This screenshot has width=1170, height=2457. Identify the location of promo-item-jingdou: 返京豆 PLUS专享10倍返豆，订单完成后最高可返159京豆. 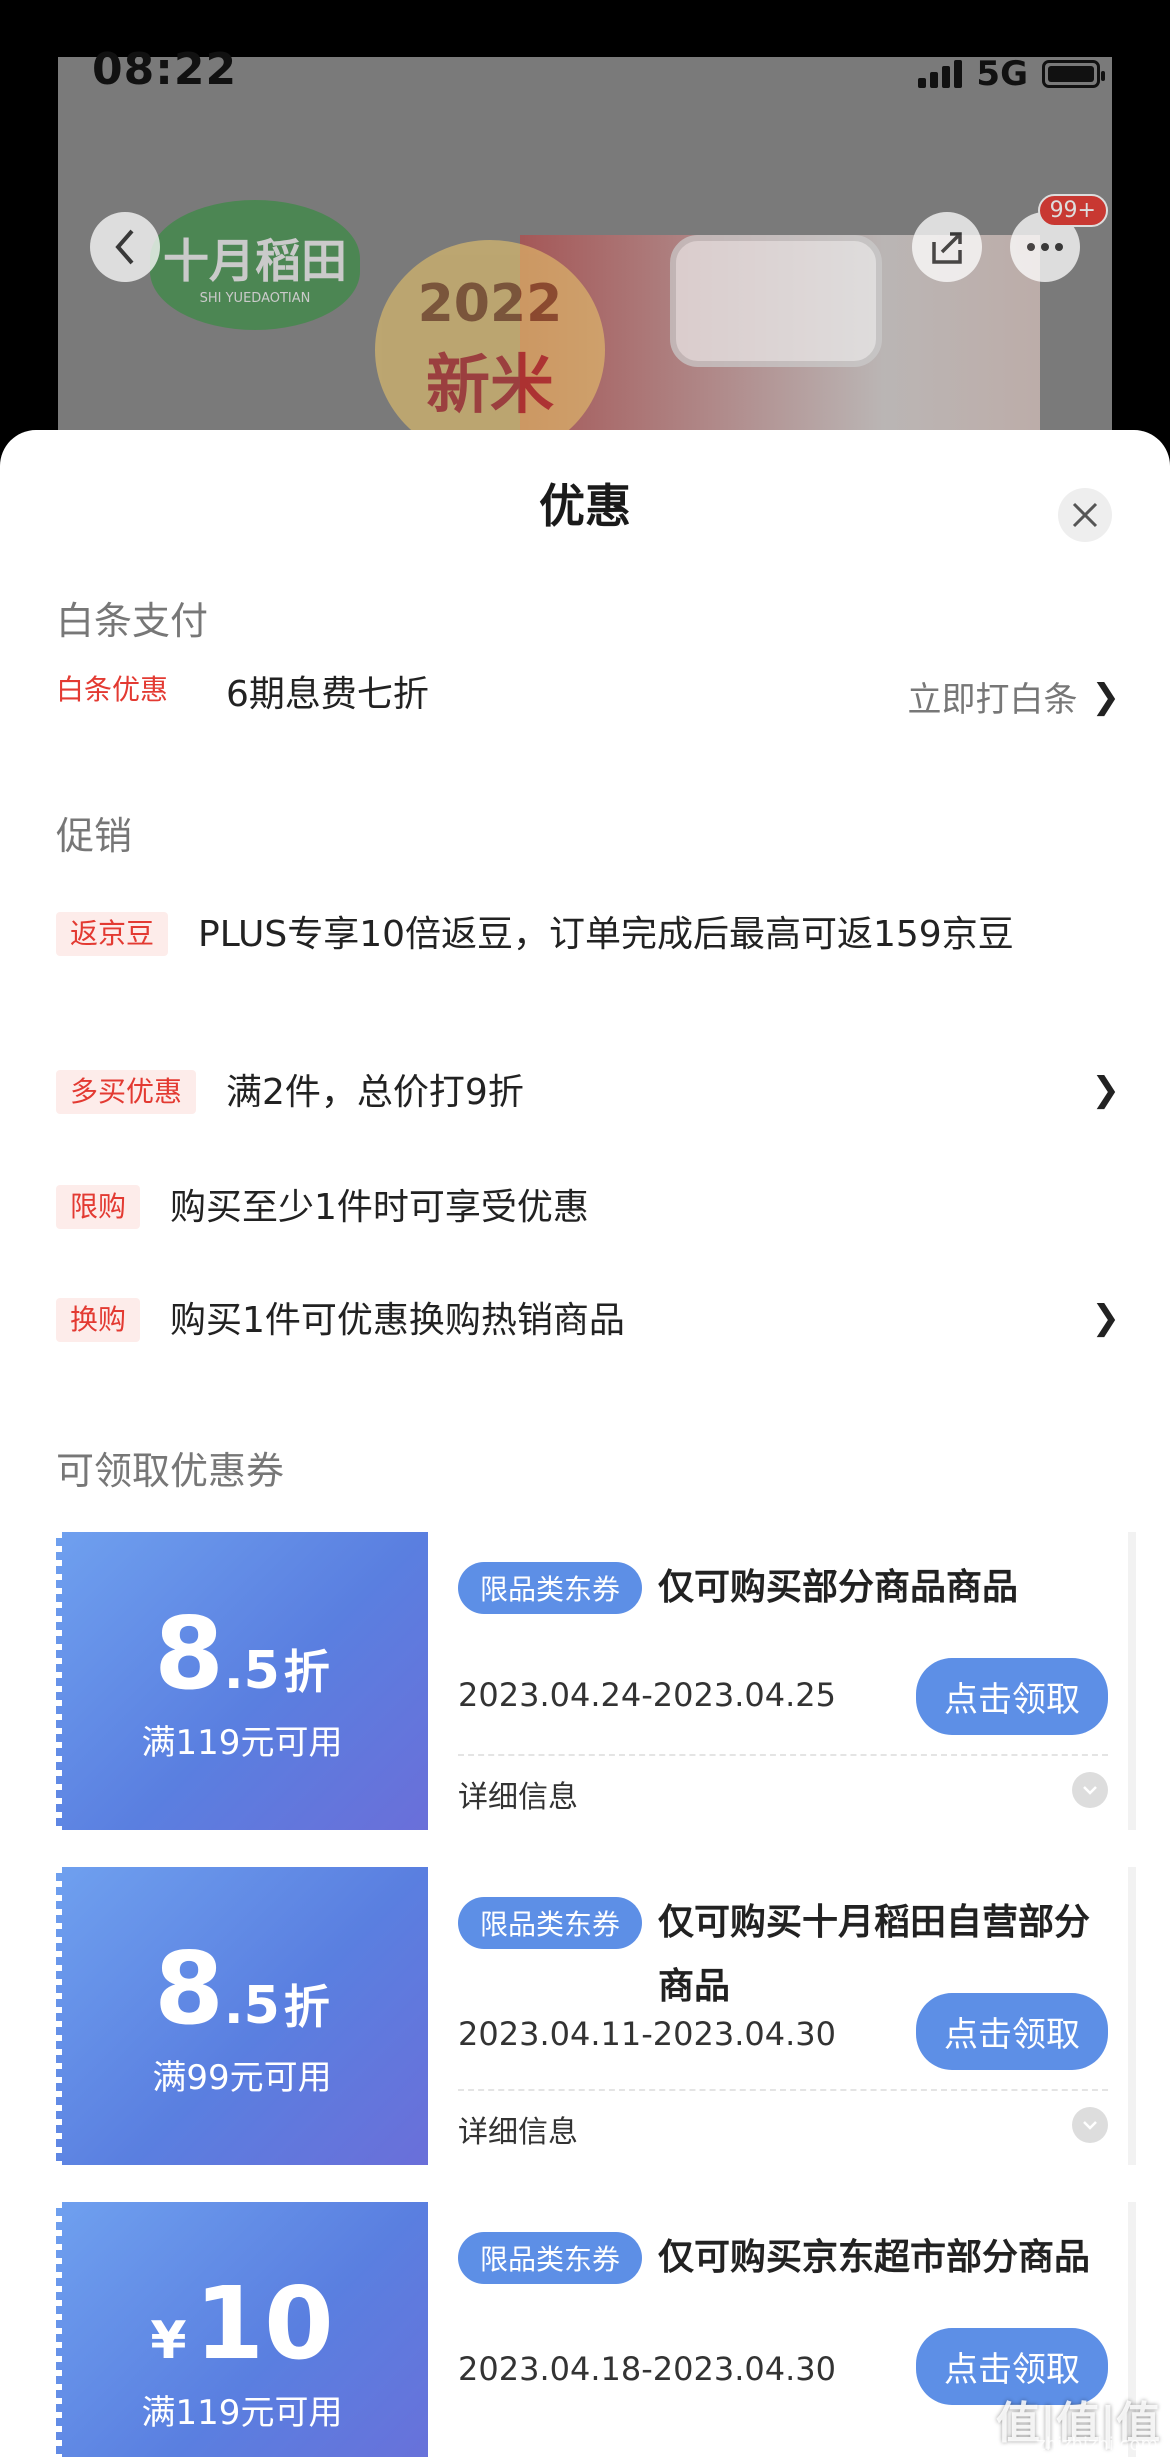
(588, 935).